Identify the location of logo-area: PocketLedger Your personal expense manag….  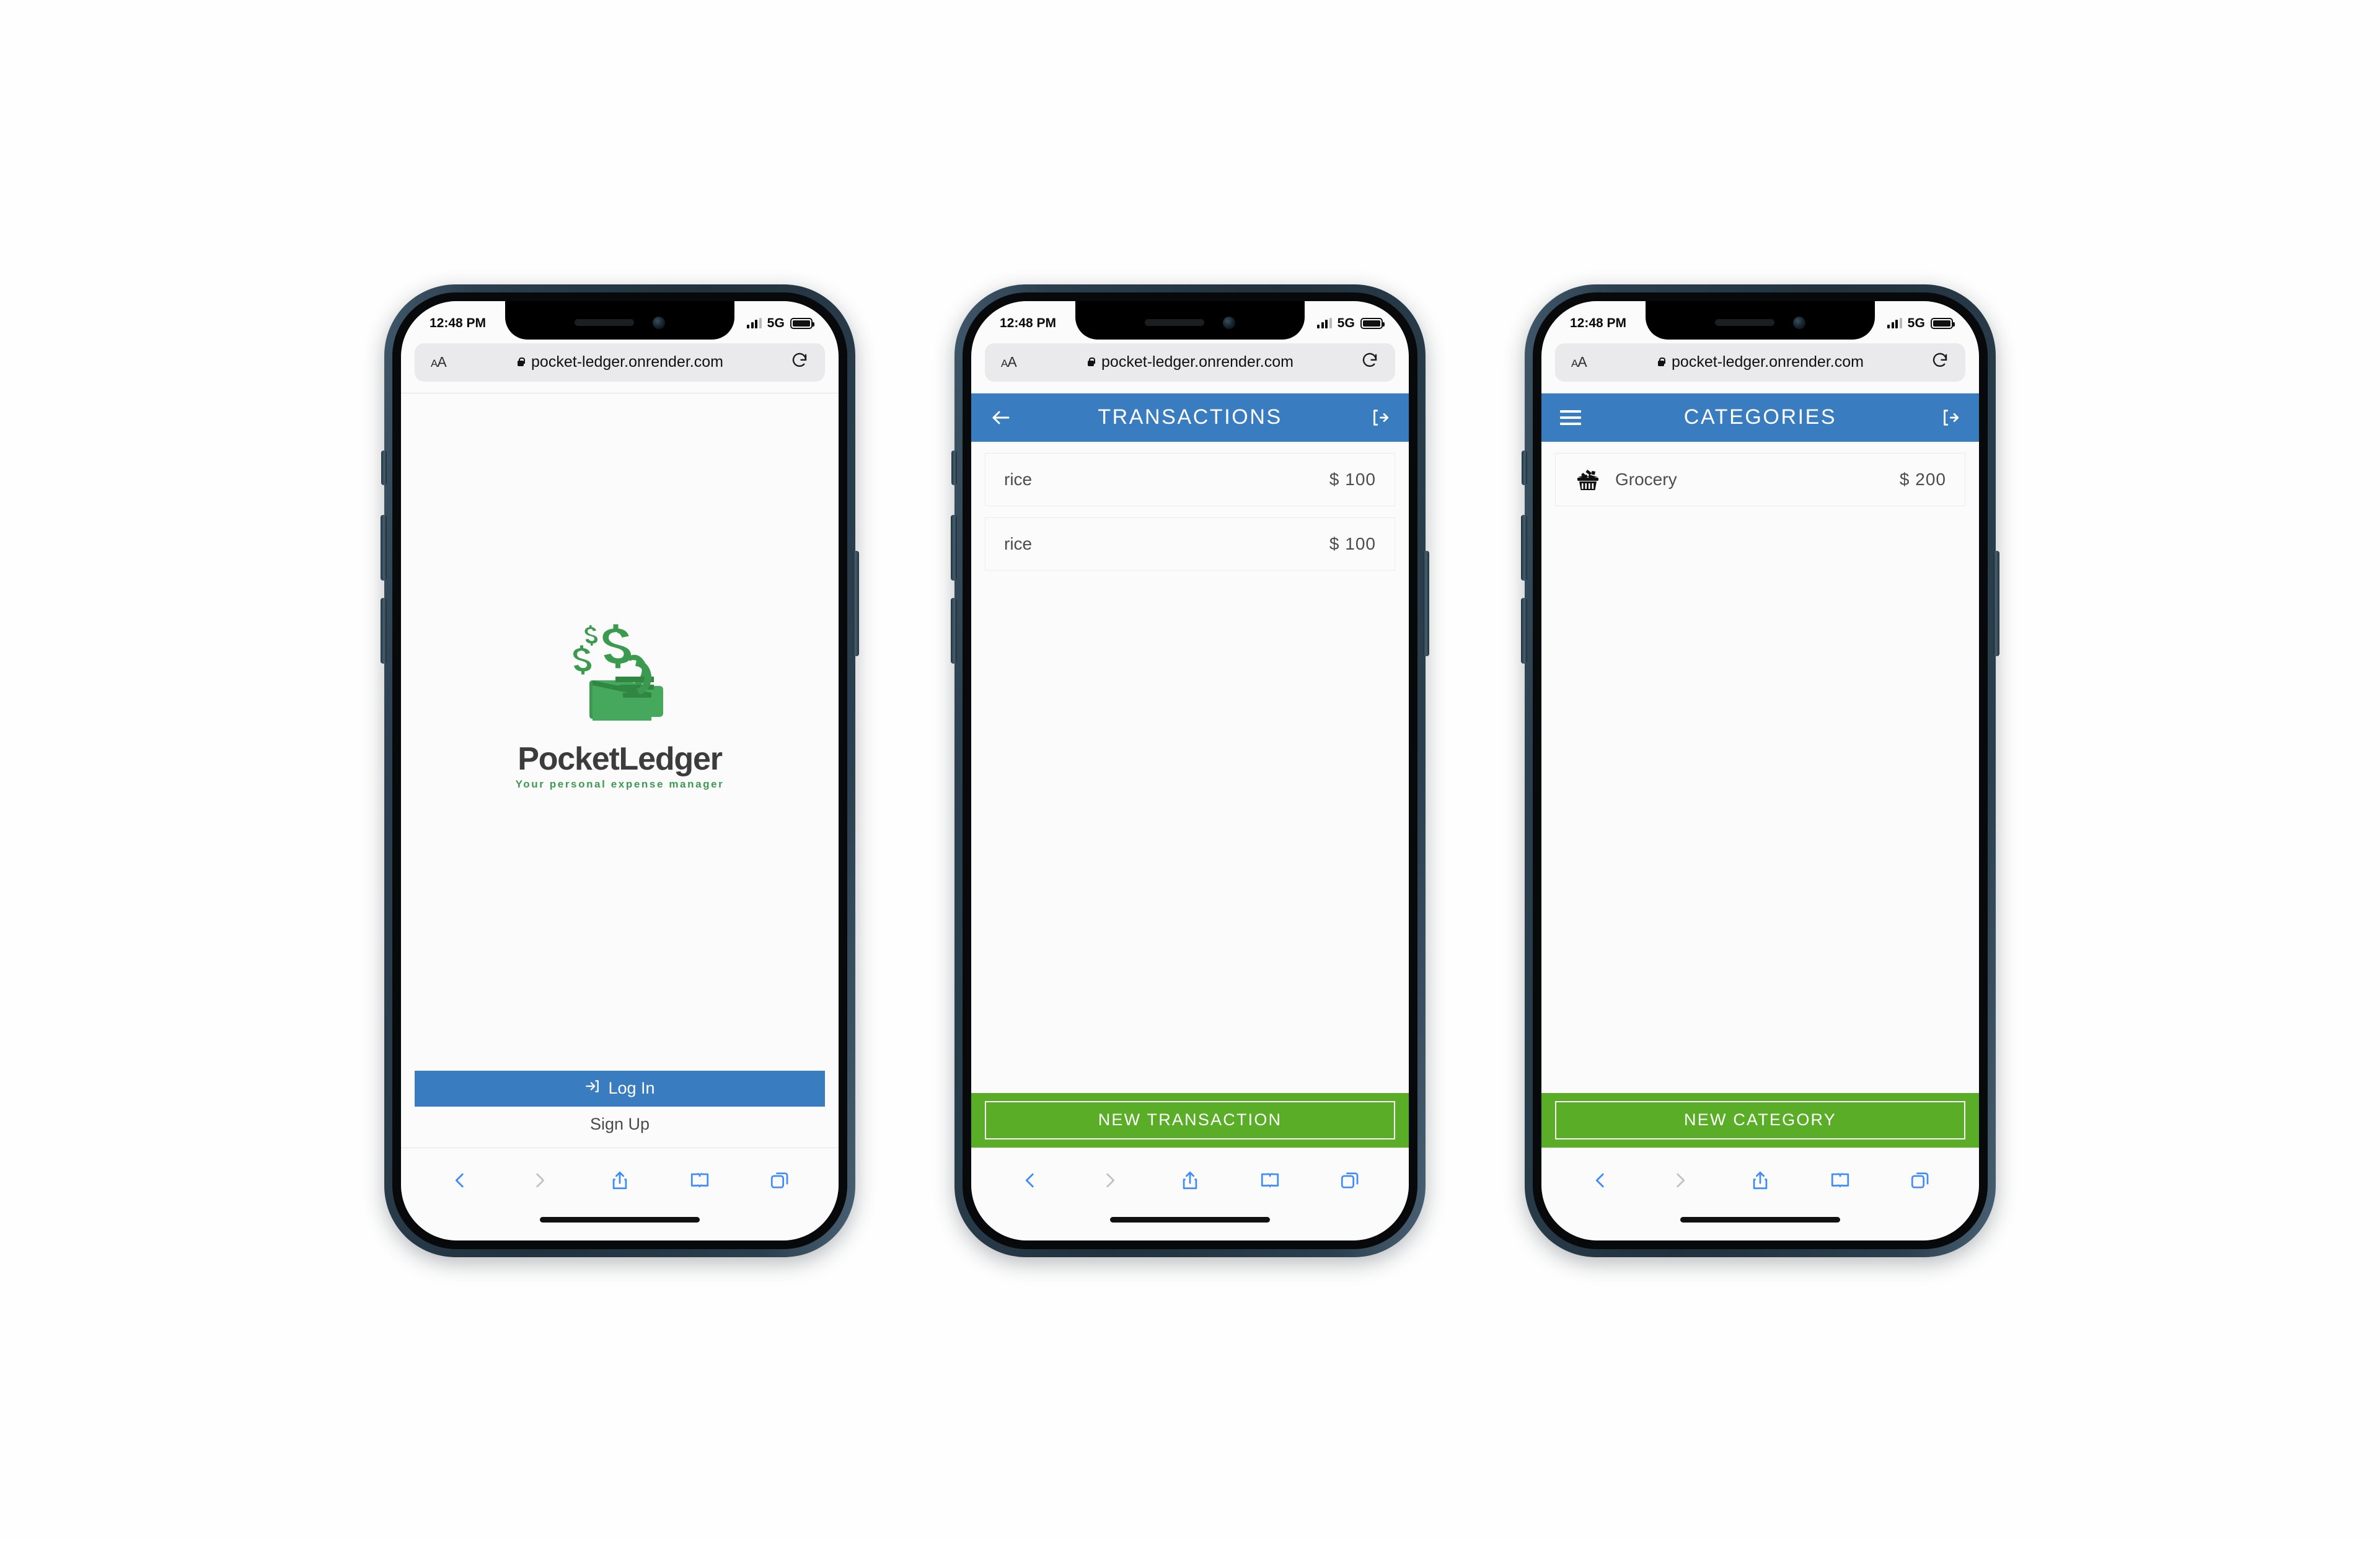
(620, 732).